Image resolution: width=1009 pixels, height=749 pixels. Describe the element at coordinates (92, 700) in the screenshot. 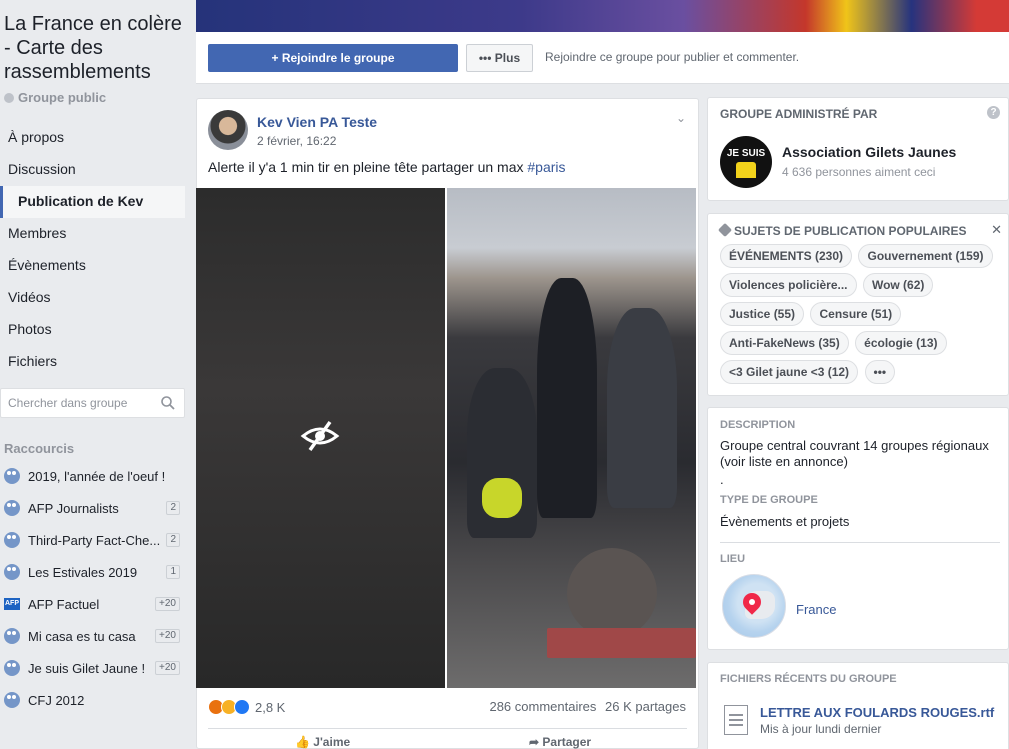

I see `shortcut-item: CFJ 2012` at that location.